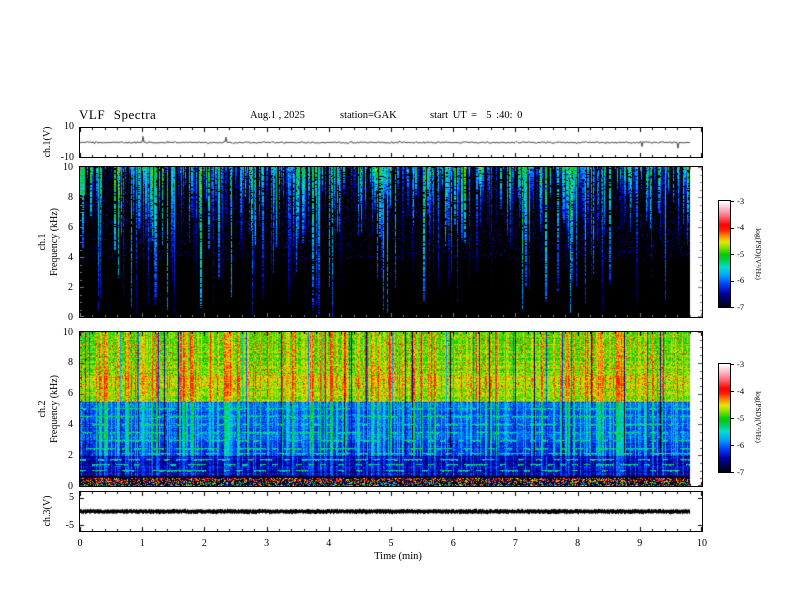 The image size is (792, 612). What do you see at coordinates (391, 543) in the screenshot?
I see `x-tick-label: 5` at bounding box center [391, 543].